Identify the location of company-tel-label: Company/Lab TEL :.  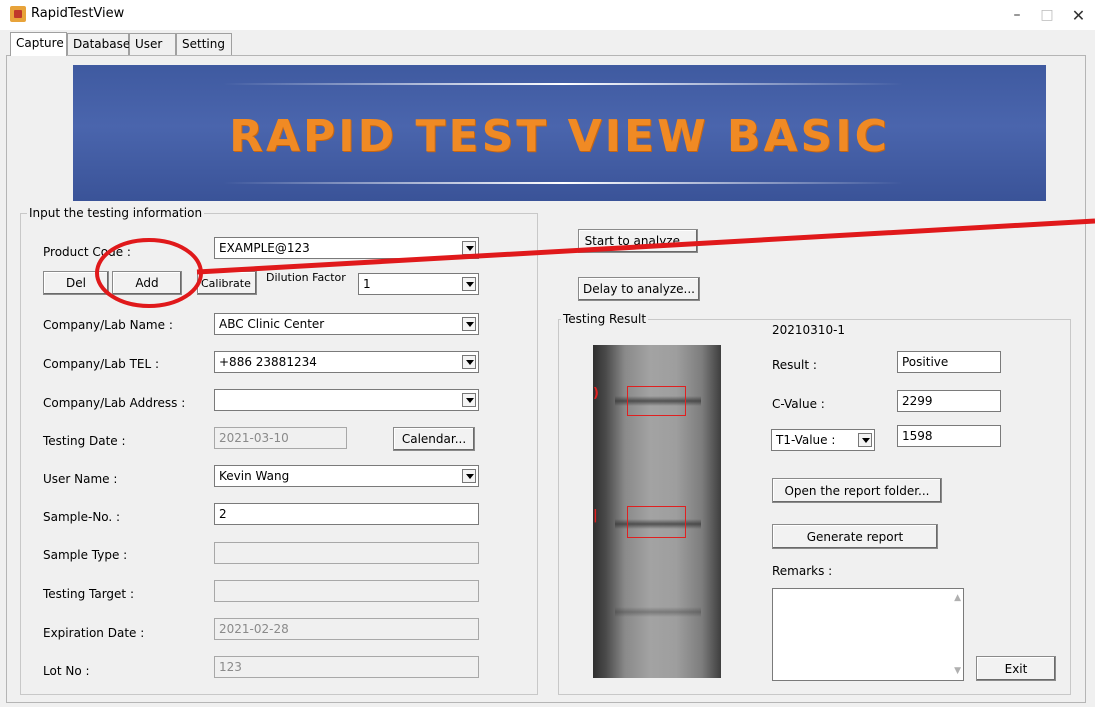
(101, 364).